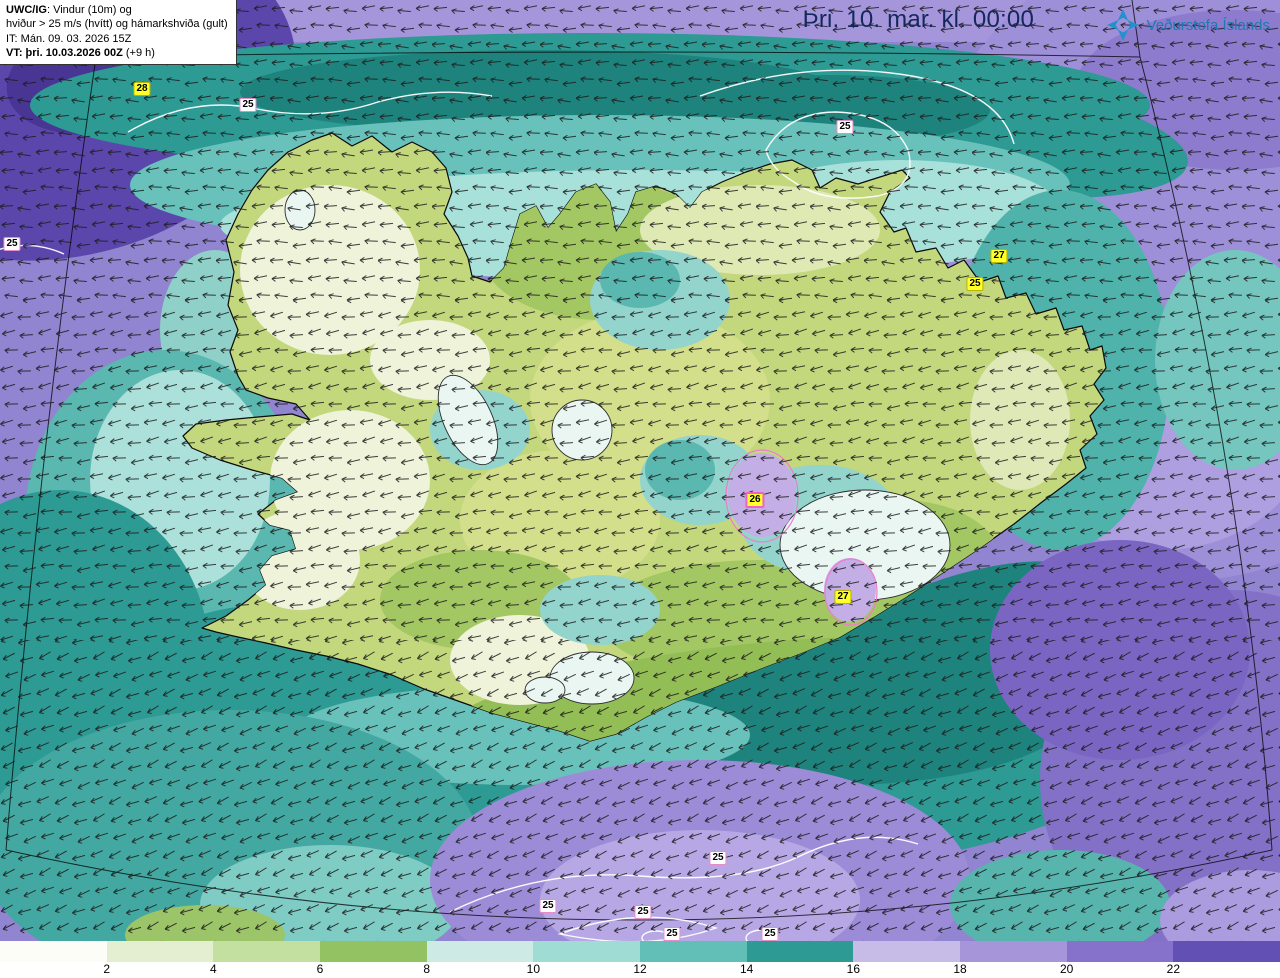  I want to click on colorbar-tick: 6, so click(320, 969).